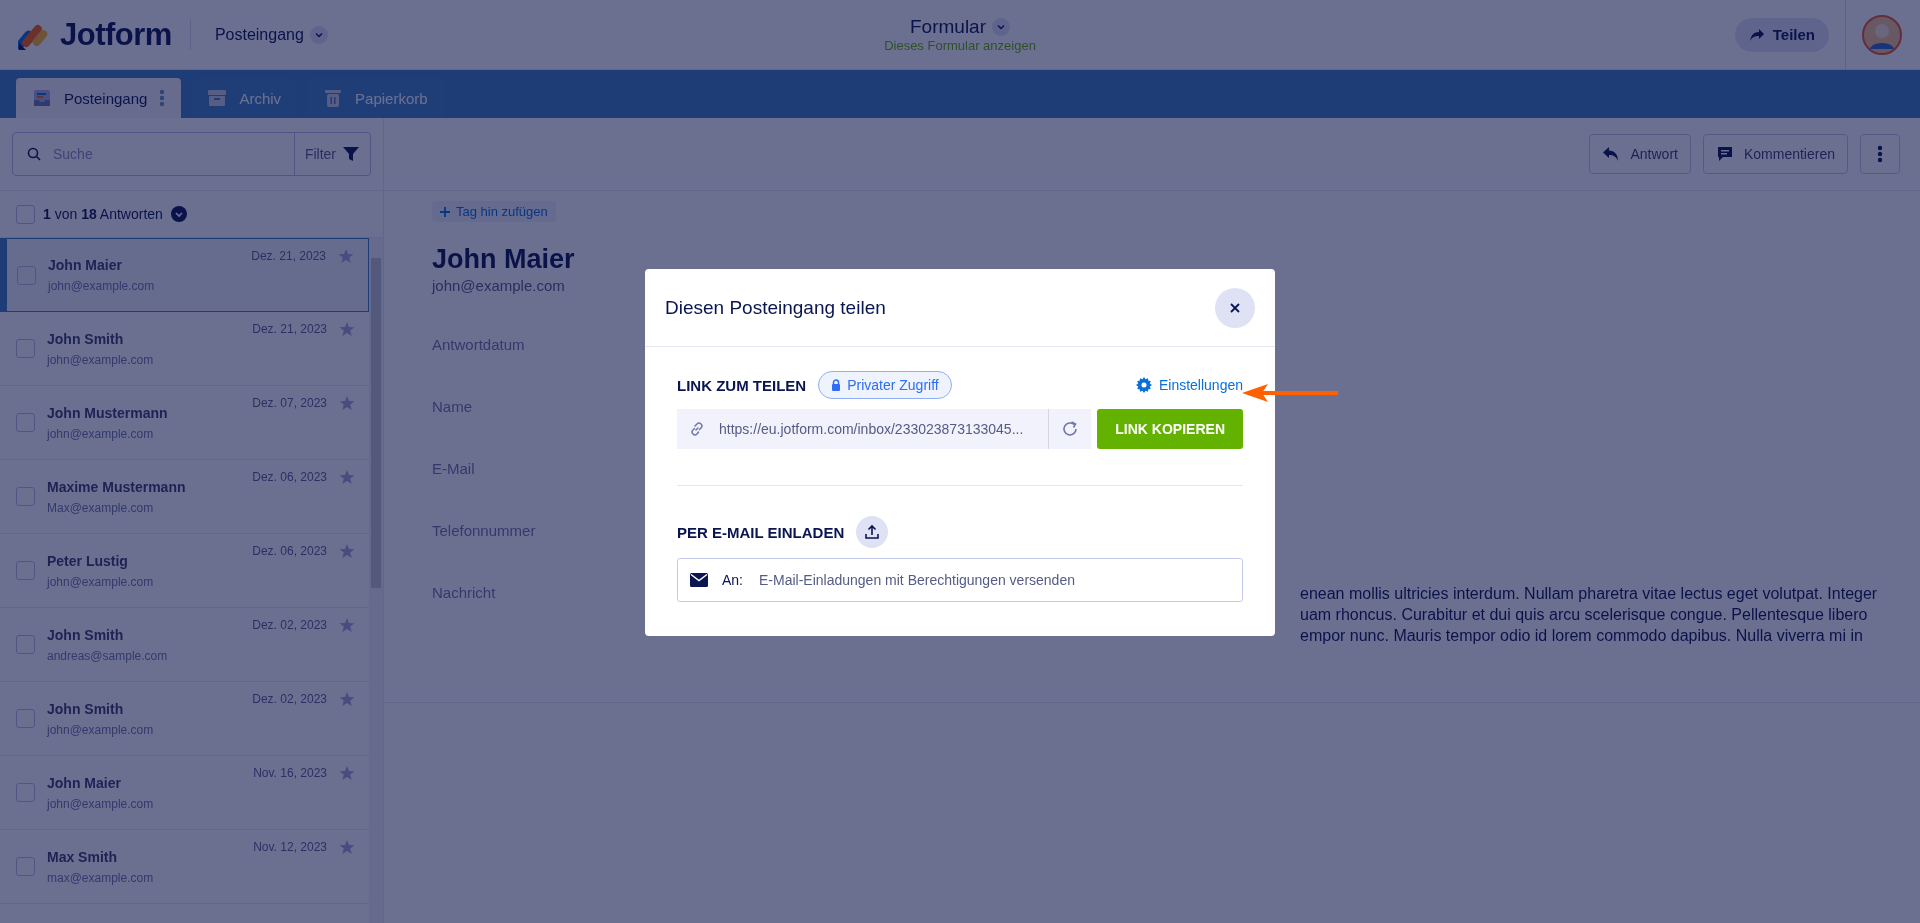 This screenshot has width=1920, height=923. I want to click on reply-button: Antwort, so click(1640, 154).